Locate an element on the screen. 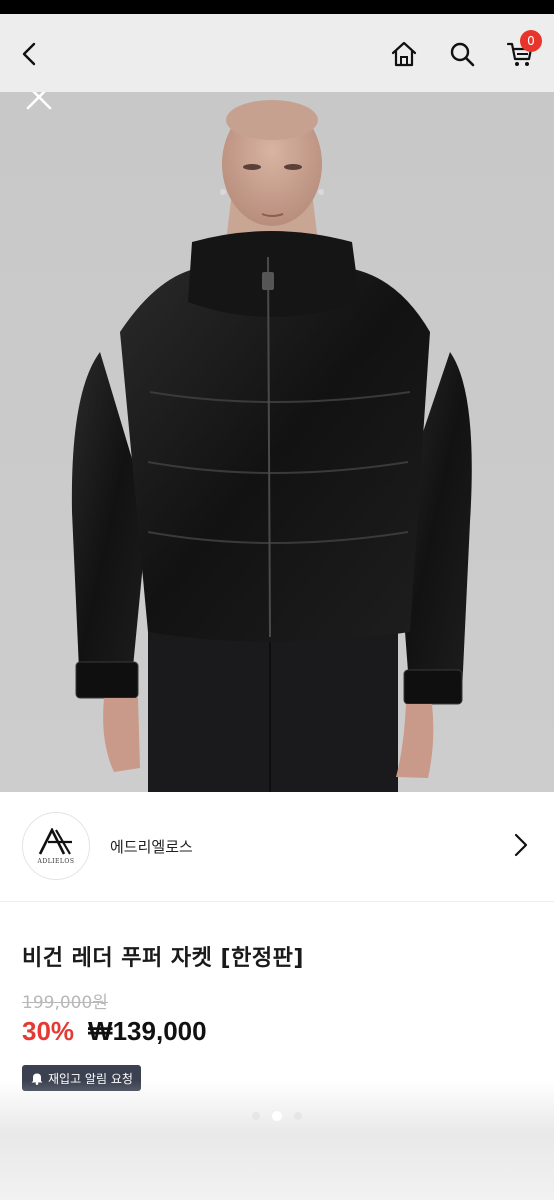 Image resolution: width=554 pixels, height=1200 pixels. back-button is located at coordinates (30, 54).